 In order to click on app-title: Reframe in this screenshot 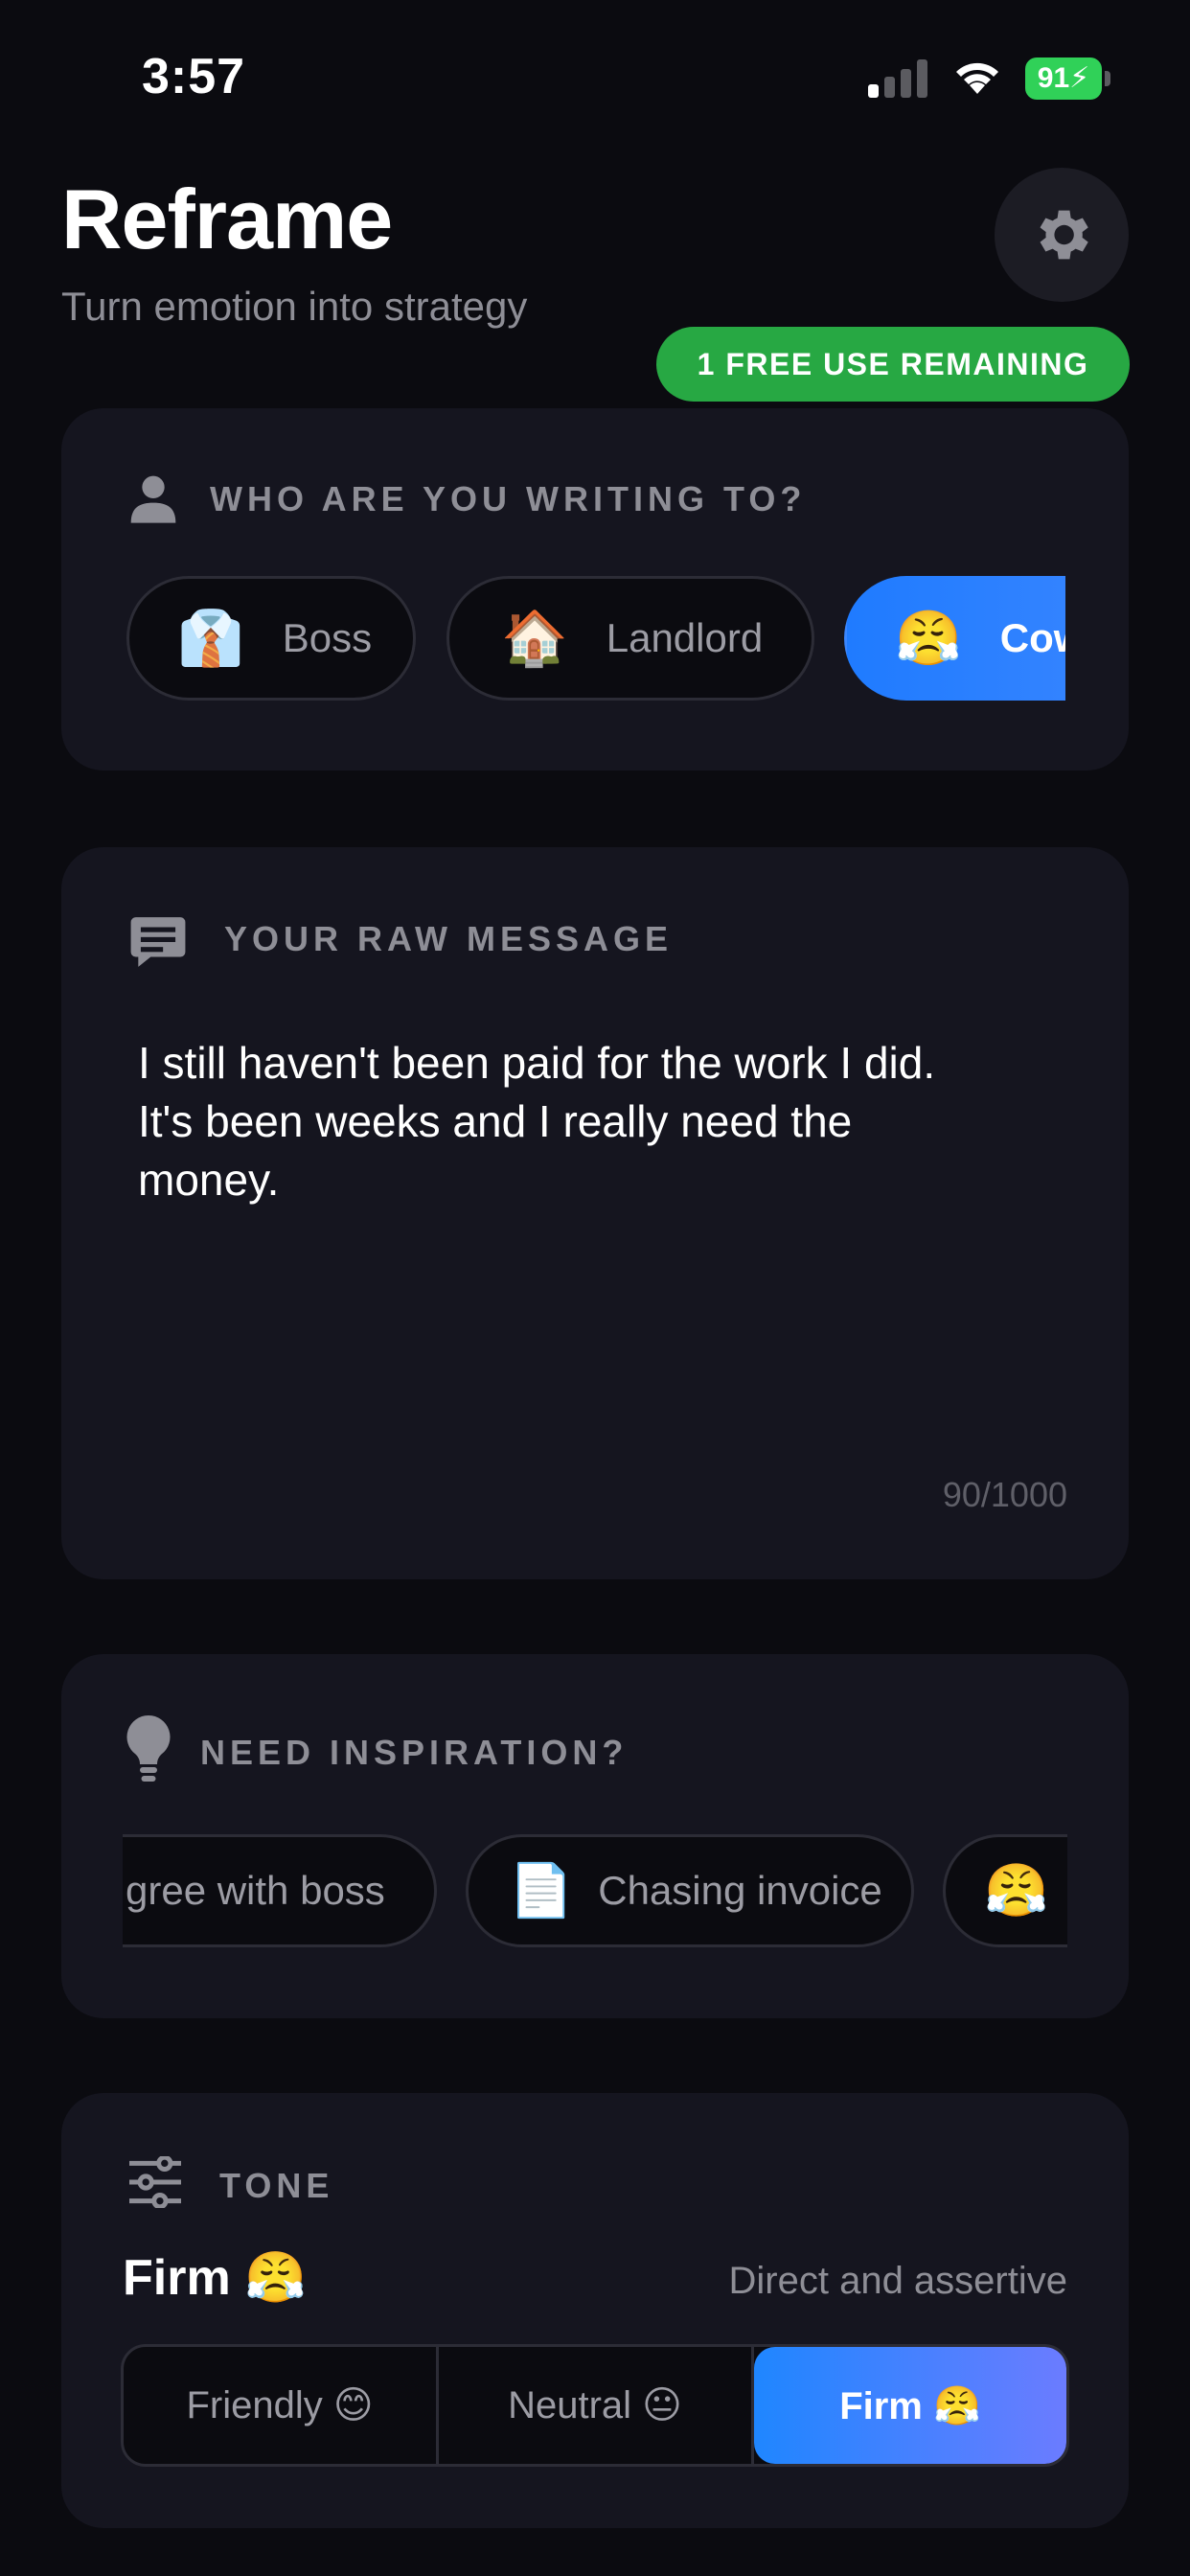, I will do `click(227, 219)`.